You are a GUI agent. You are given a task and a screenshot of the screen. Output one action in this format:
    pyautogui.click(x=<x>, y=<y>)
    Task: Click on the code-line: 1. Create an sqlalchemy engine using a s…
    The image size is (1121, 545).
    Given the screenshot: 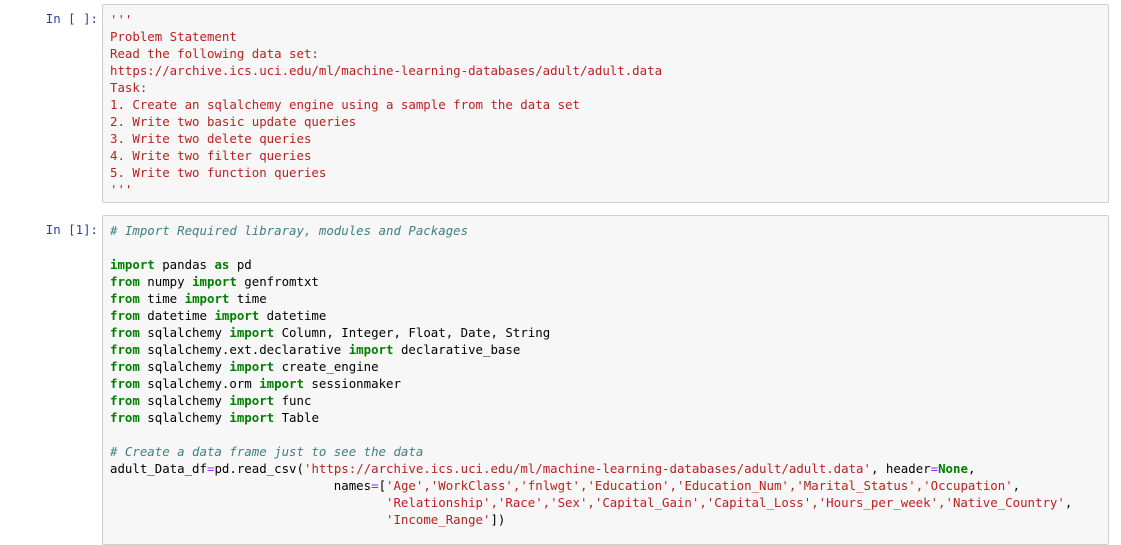 What is the action you would take?
    pyautogui.click(x=345, y=104)
    